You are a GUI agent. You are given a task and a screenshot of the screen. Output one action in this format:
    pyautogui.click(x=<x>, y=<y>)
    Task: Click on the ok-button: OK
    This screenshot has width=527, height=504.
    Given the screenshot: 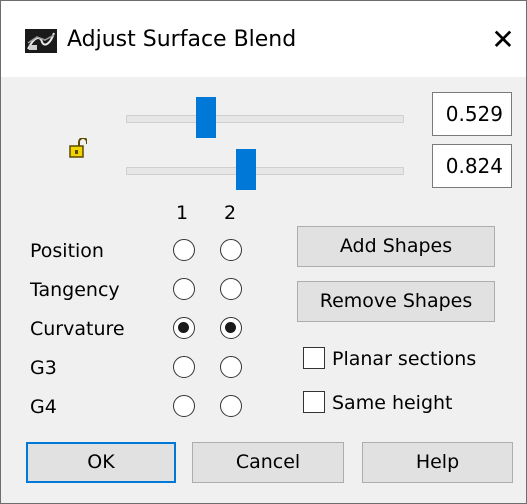 What is the action you would take?
    pyautogui.click(x=101, y=462)
    